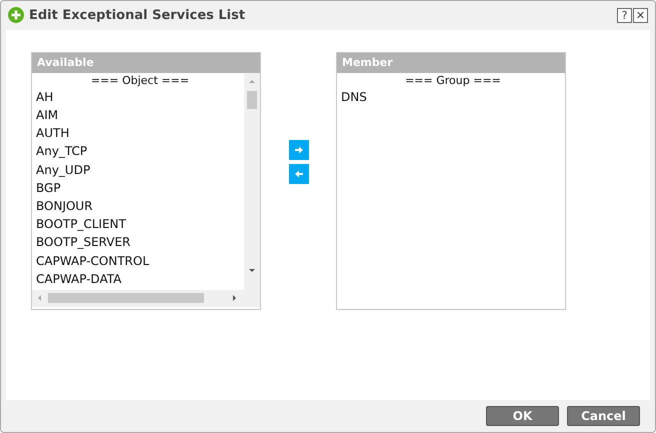  I want to click on remove-button, so click(298, 174).